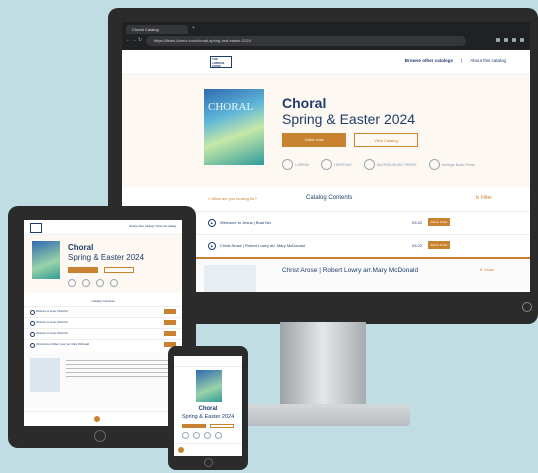 The width and height of the screenshot is (538, 473). I want to click on new-tab-icon: +, so click(193, 28).